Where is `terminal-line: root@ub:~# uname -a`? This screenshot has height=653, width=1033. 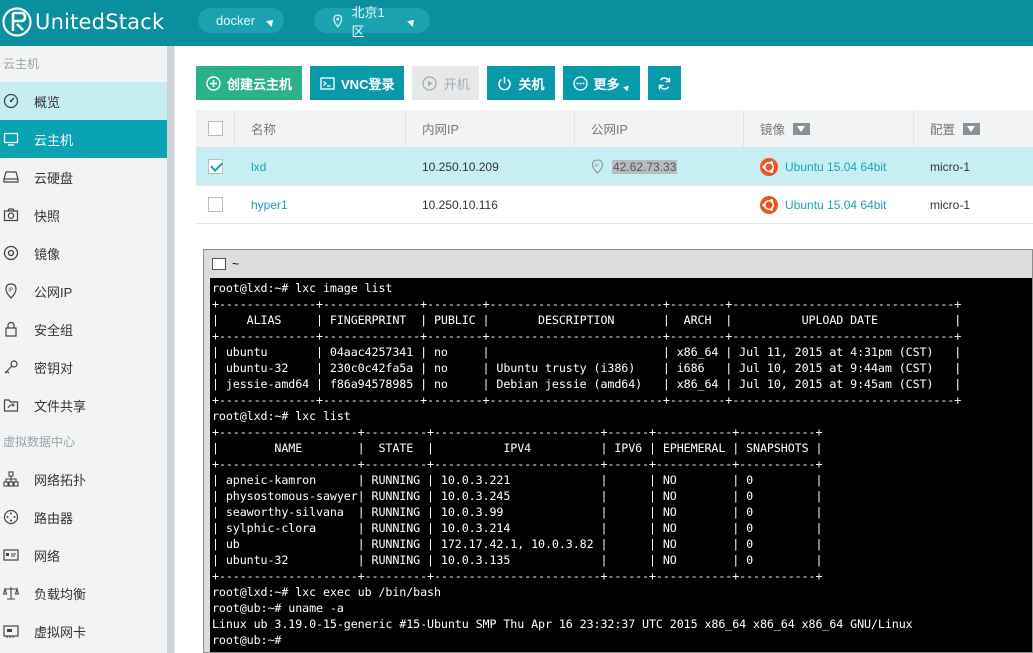 terminal-line: root@ub:~# uname -a is located at coordinates (278, 608).